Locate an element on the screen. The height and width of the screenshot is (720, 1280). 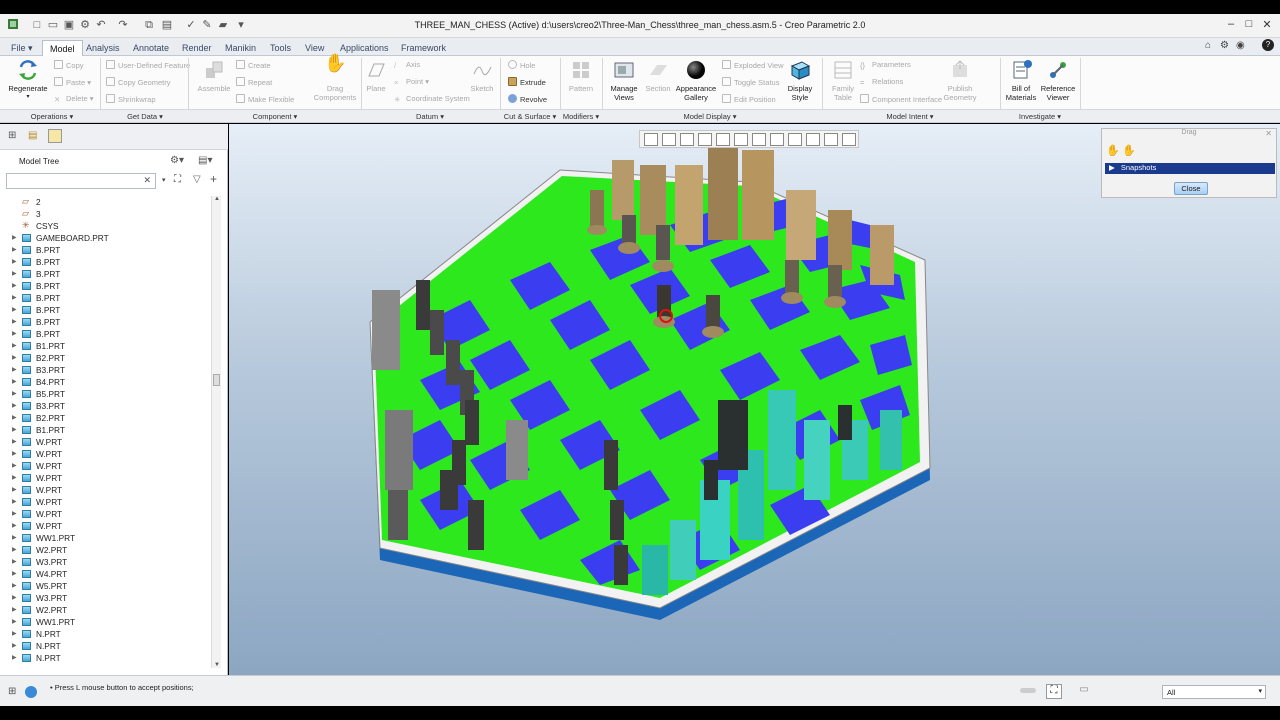
add-column-icon: + is located at coordinates (213, 179).